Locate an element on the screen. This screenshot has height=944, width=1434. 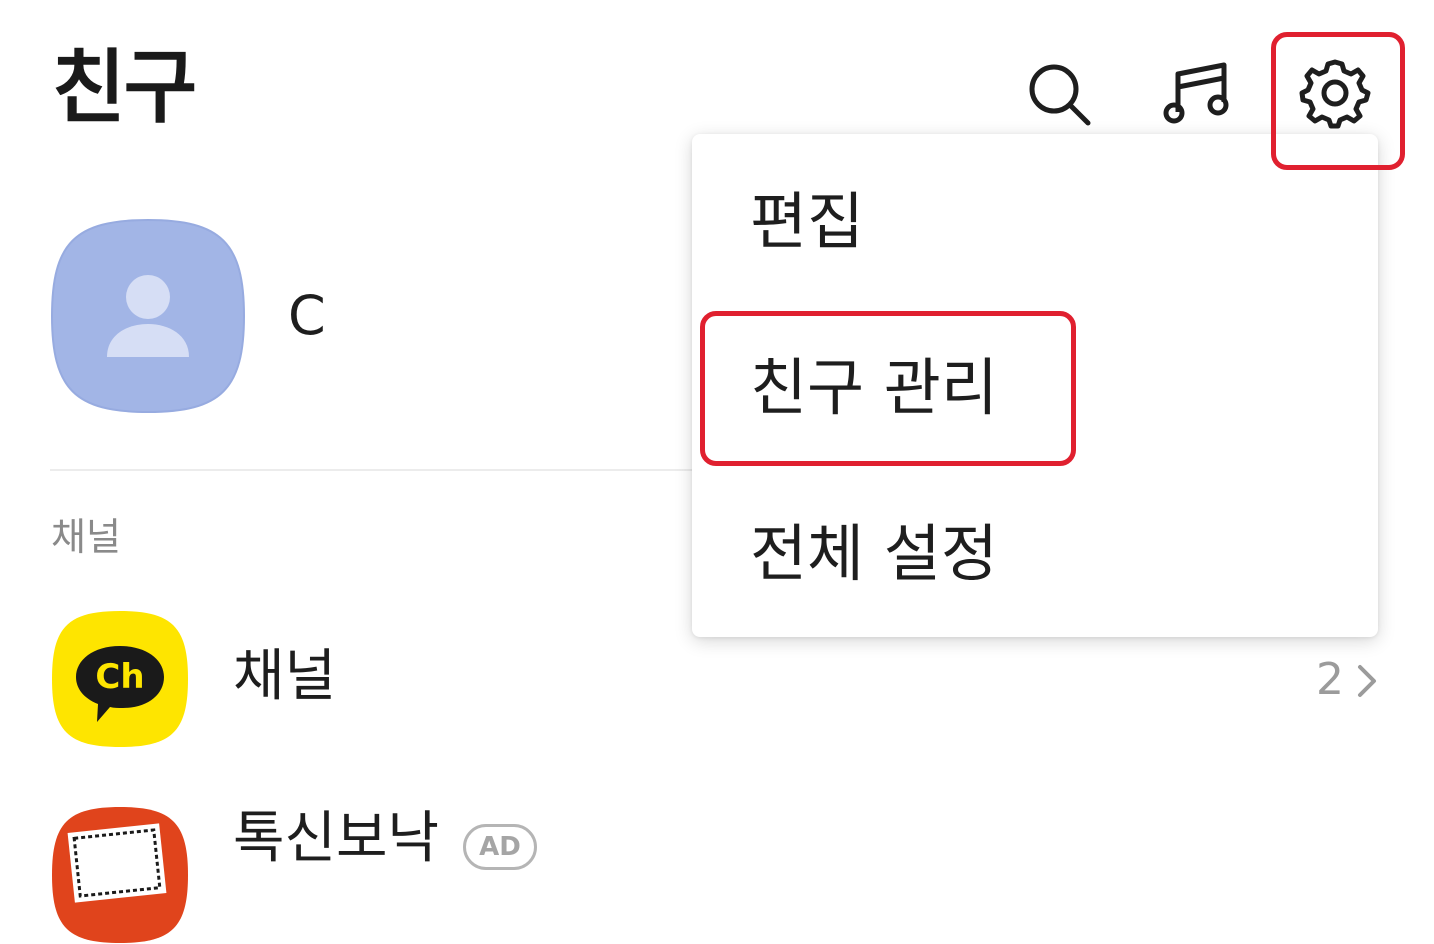
page-title: 친구 is located at coordinates (124, 87).